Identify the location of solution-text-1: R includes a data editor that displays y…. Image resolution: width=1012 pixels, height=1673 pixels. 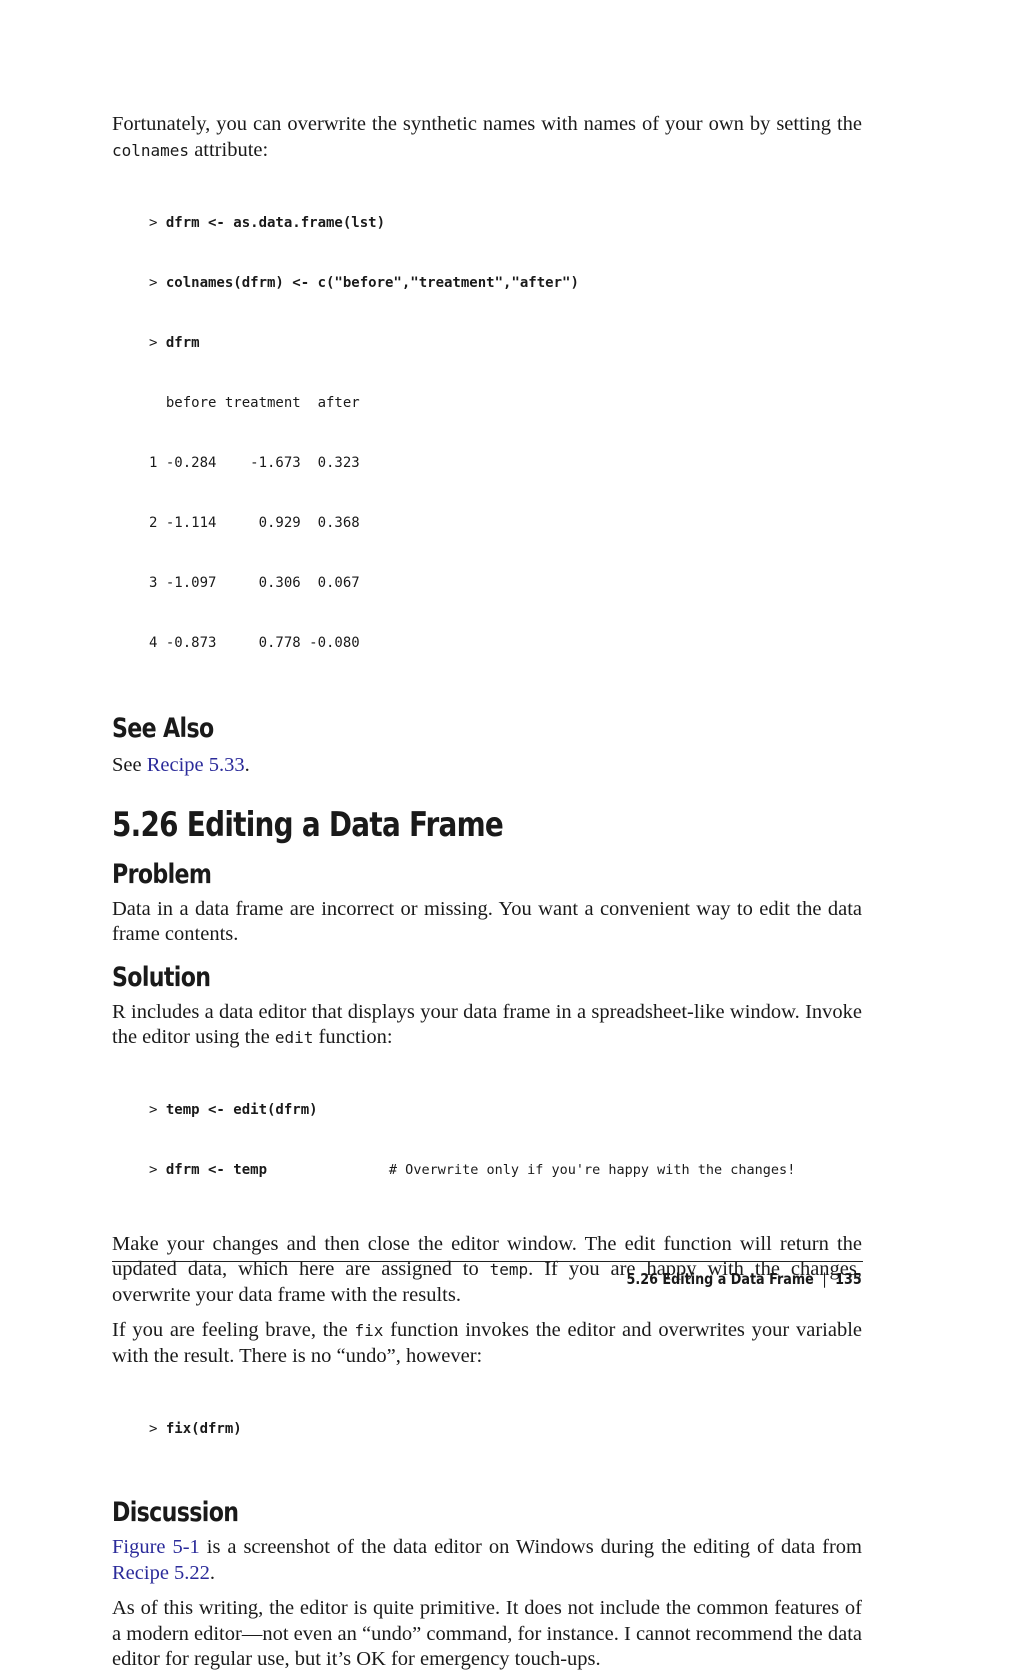
(487, 1024).